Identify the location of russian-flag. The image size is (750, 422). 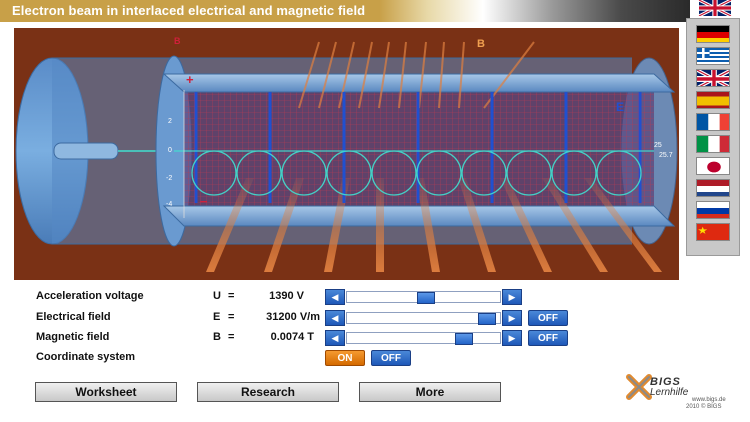
(713, 210).